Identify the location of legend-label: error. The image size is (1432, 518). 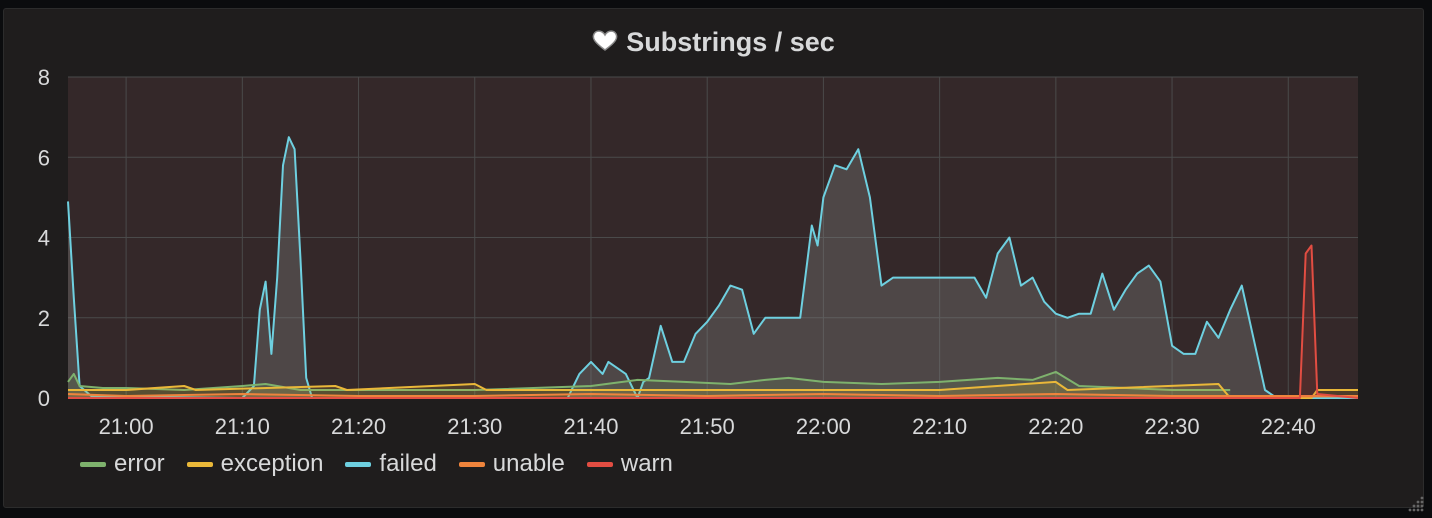
(139, 463).